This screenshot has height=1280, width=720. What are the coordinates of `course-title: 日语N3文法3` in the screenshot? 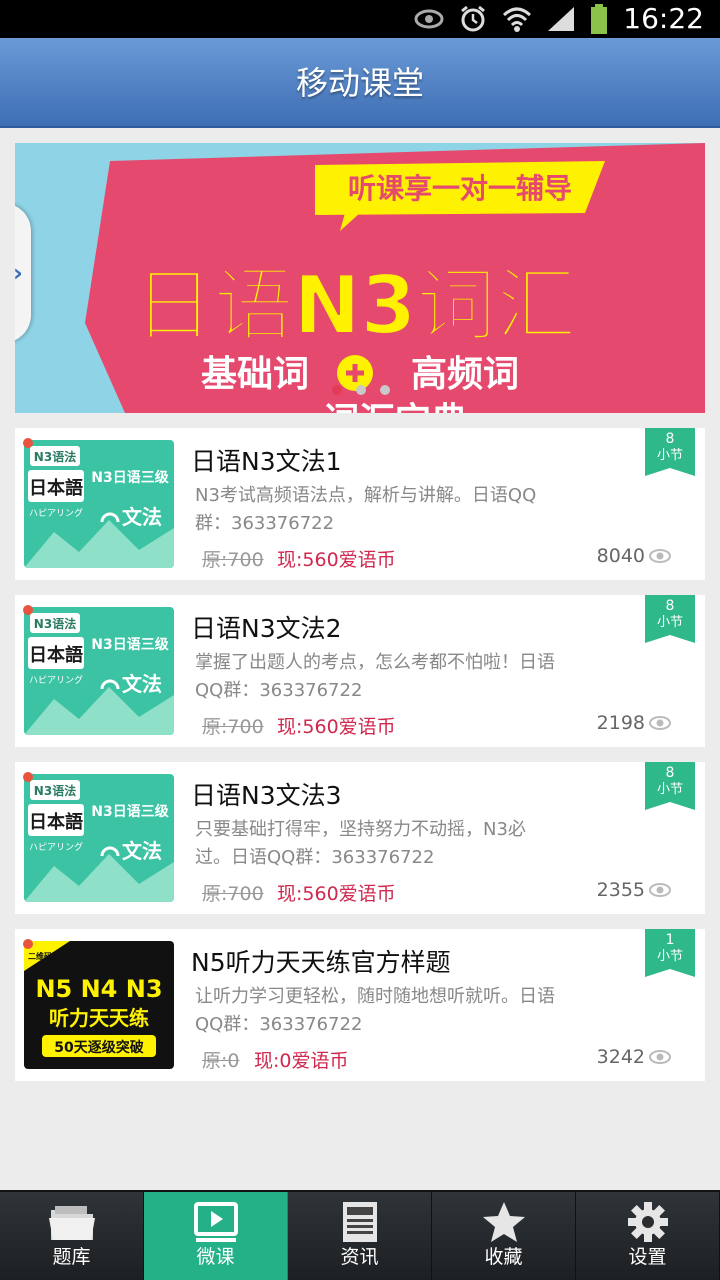 It's located at (266, 795).